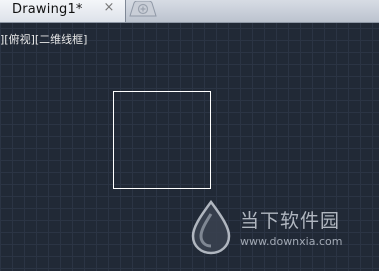  What do you see at coordinates (162, 140) in the screenshot?
I see `drawn-rectangle` at bounding box center [162, 140].